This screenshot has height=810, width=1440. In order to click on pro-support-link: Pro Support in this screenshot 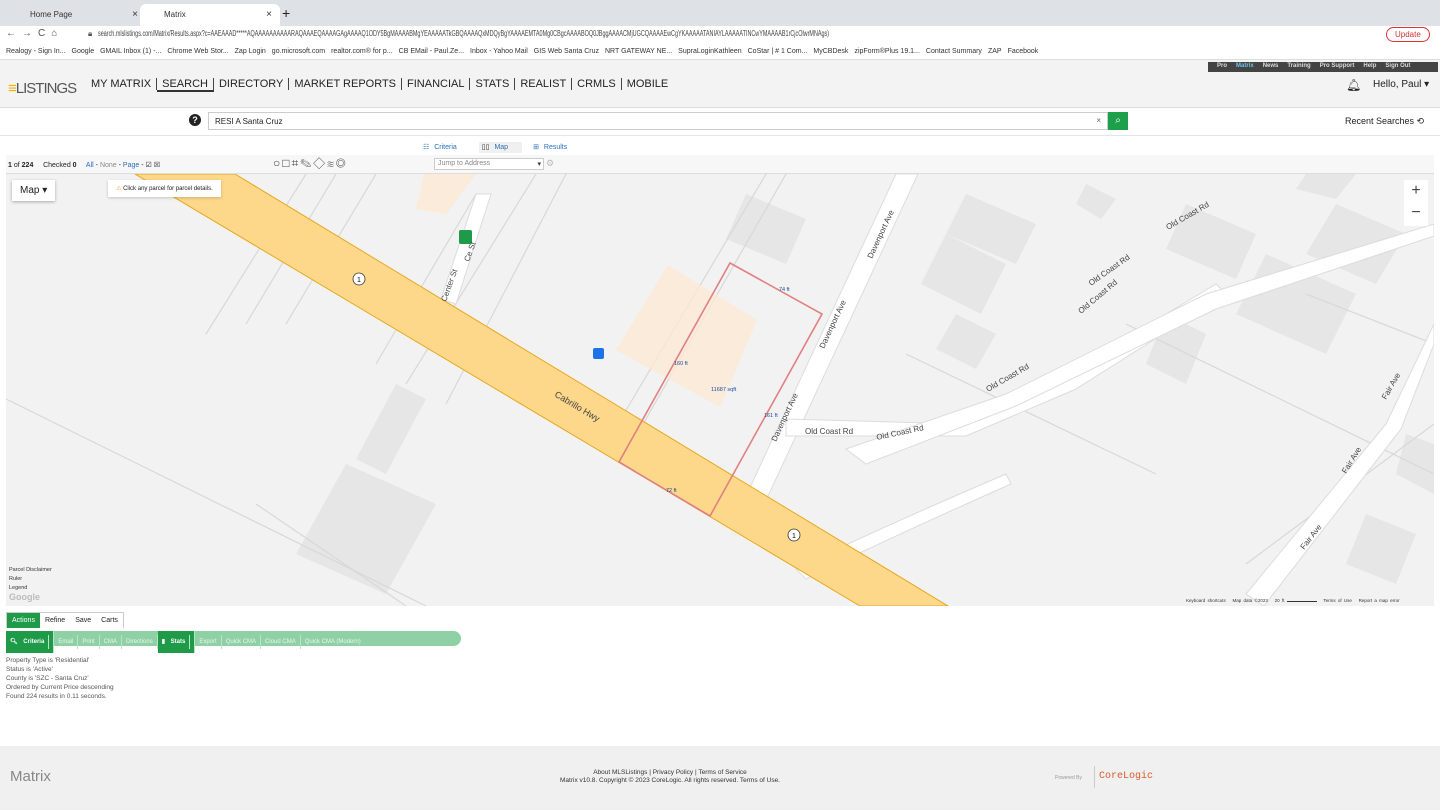, I will do `click(1337, 66)`.